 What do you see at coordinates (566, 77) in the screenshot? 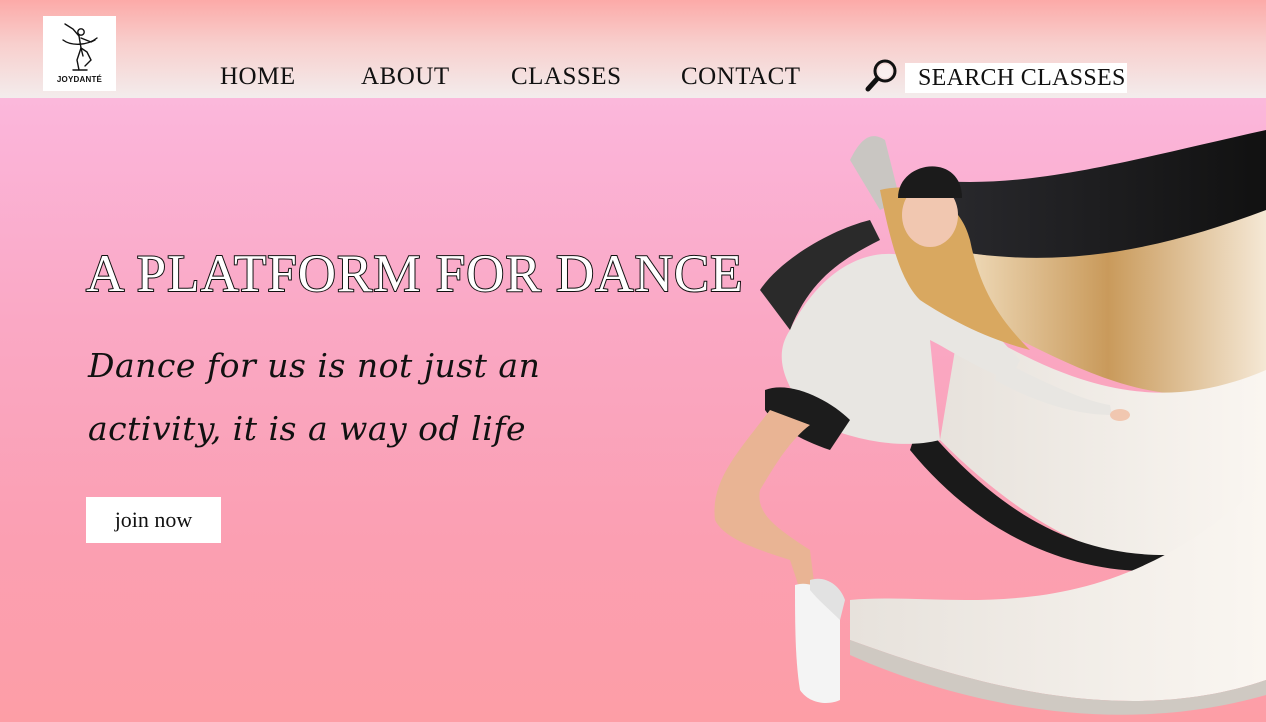
I see `nav-classes: CLASSES` at bounding box center [566, 77].